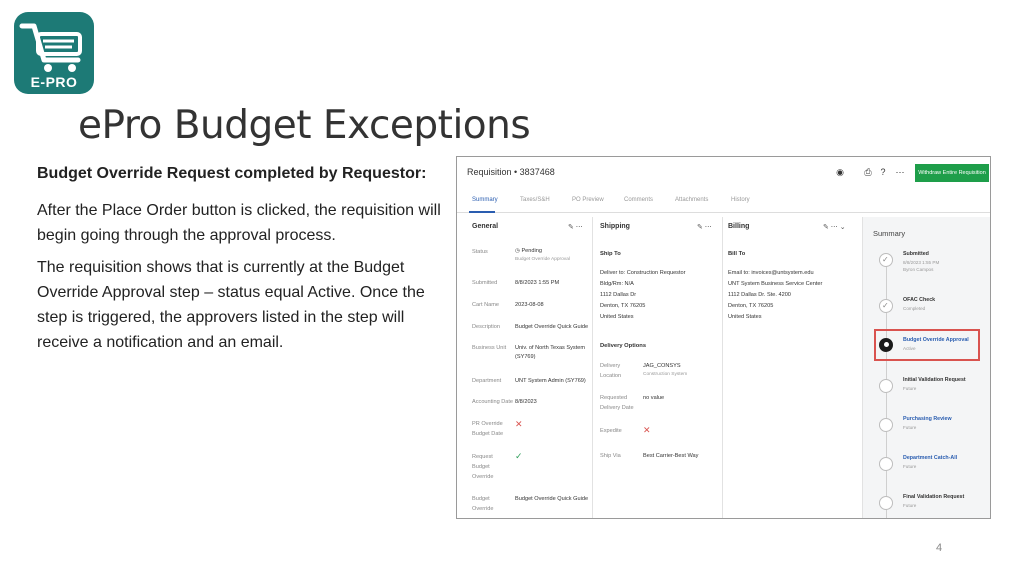 Image resolution: width=1024 pixels, height=576 pixels. What do you see at coordinates (934, 380) in the screenshot?
I see `step-name: Initial Validation Request` at bounding box center [934, 380].